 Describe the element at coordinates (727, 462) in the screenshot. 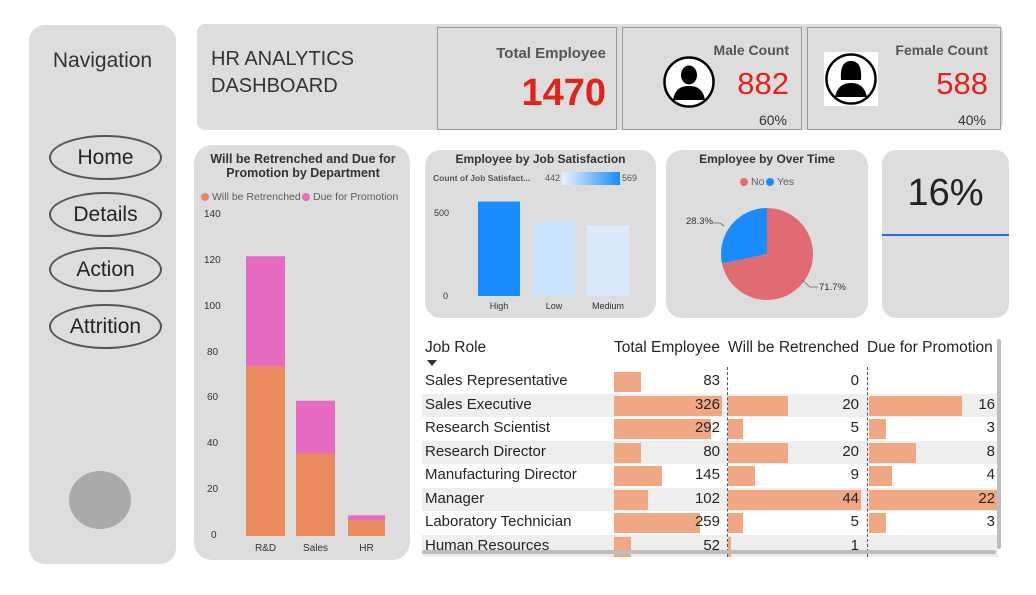

I see `column-divider` at that location.